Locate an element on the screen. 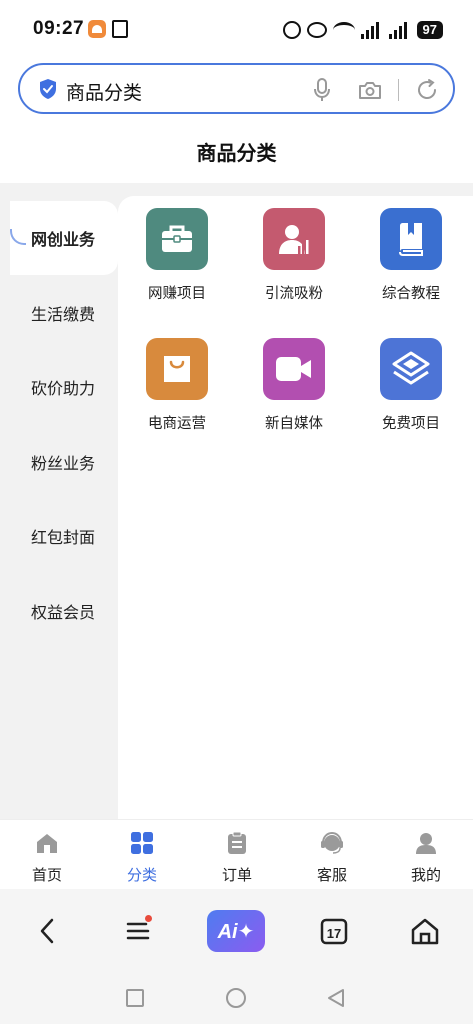 The height and width of the screenshot is (1024, 473). clipboard-icon is located at coordinates (237, 842).